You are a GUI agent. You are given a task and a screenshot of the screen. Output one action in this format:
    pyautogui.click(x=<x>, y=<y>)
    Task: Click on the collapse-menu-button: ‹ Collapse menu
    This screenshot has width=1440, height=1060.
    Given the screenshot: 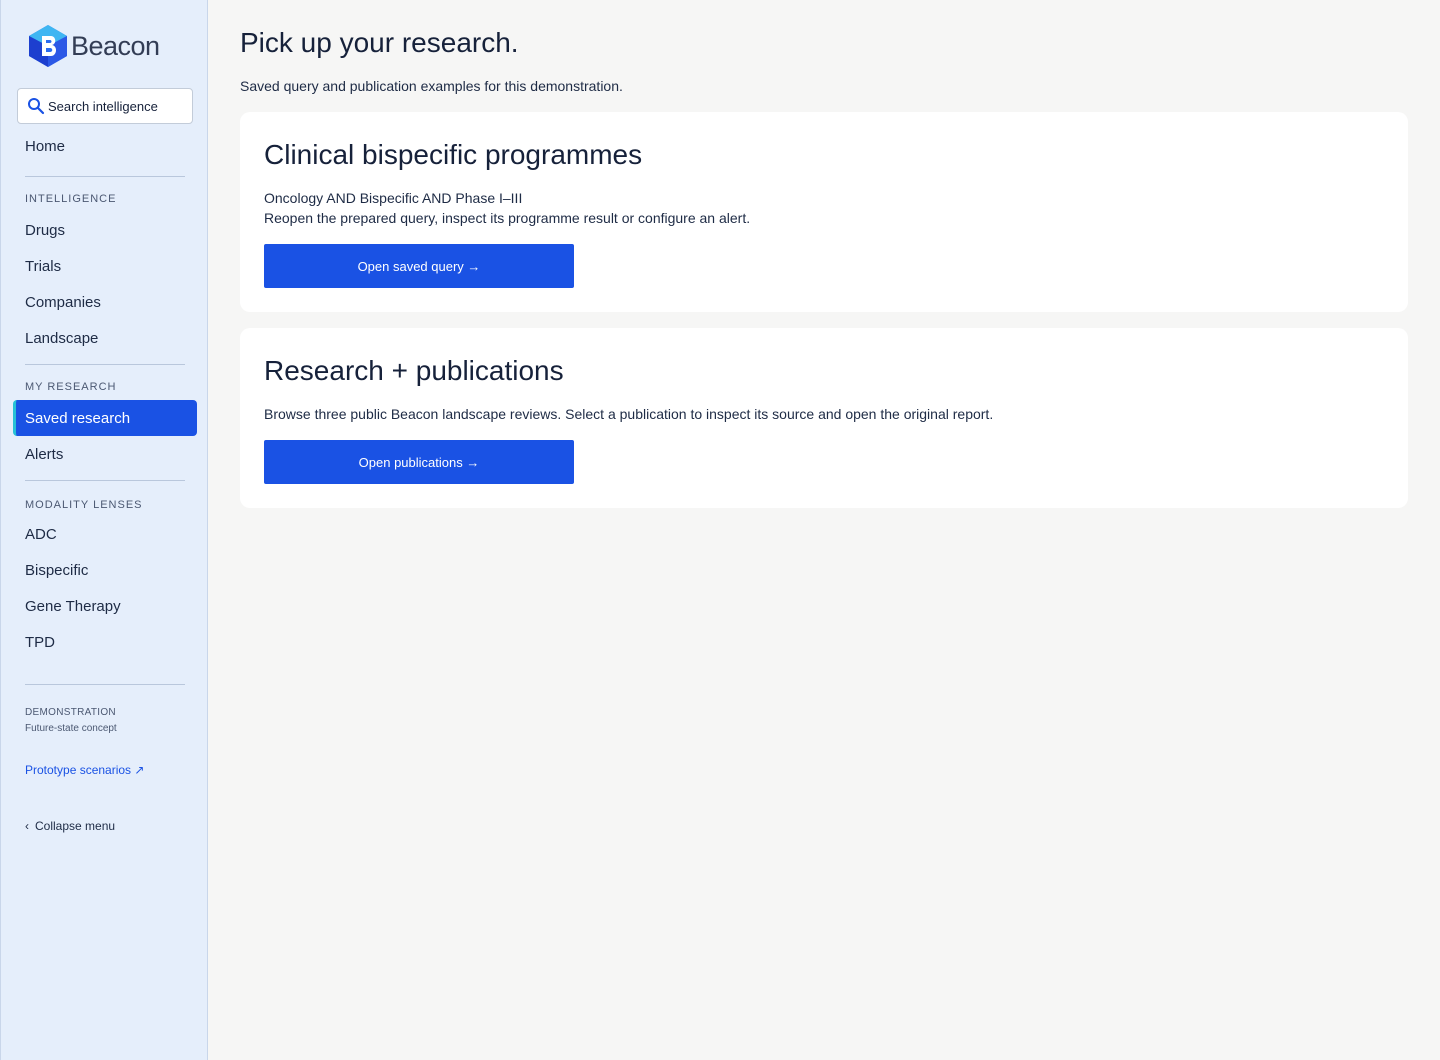 What is the action you would take?
    pyautogui.click(x=70, y=826)
    